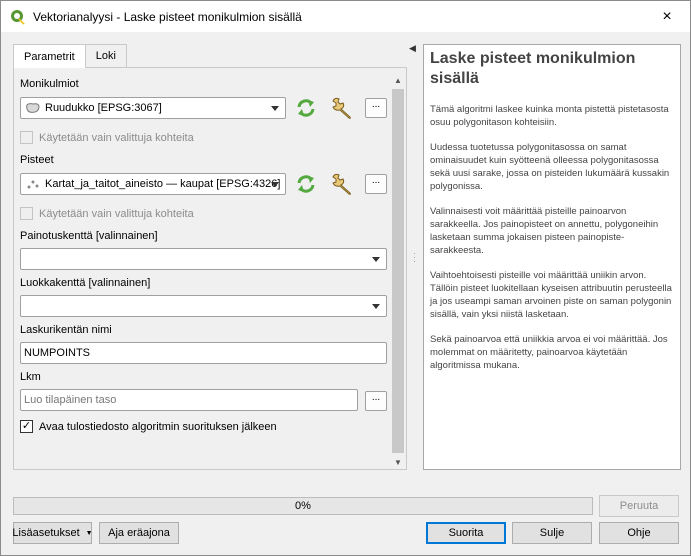 This screenshot has height=556, width=691. What do you see at coordinates (398, 462) in the screenshot?
I see `scroll-down-icon: ▼` at bounding box center [398, 462].